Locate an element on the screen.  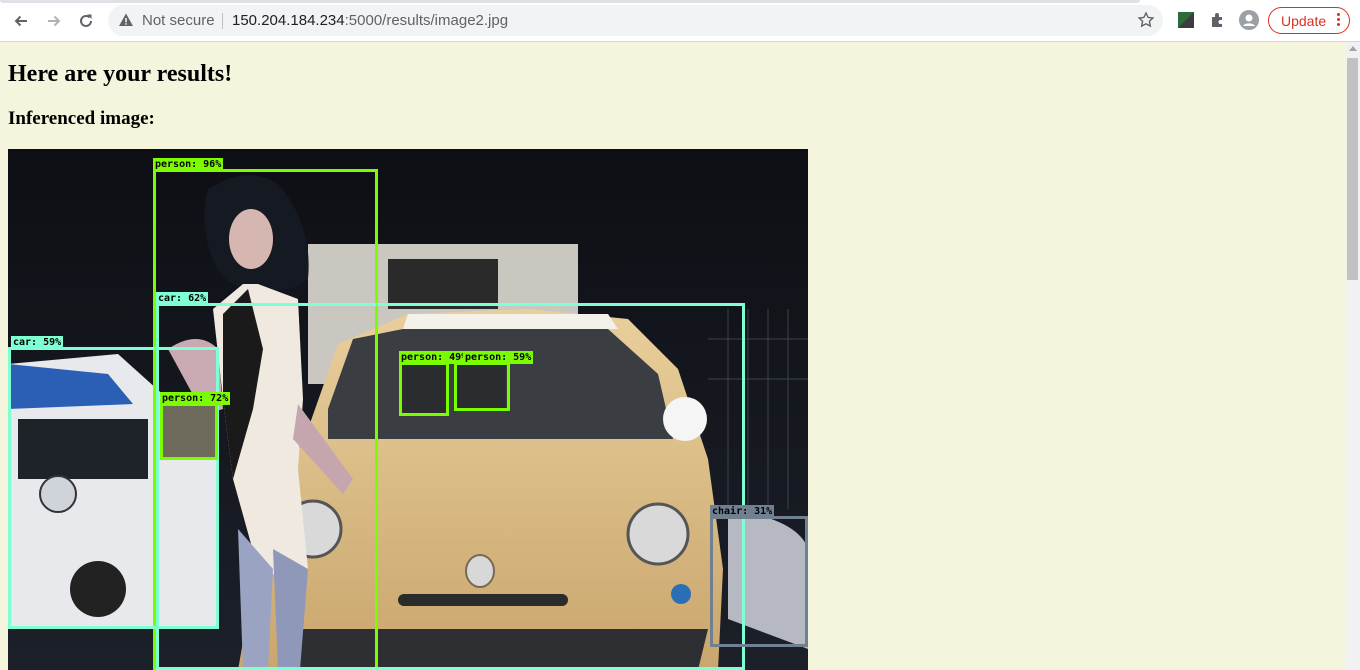
back-button is located at coordinates (21, 21).